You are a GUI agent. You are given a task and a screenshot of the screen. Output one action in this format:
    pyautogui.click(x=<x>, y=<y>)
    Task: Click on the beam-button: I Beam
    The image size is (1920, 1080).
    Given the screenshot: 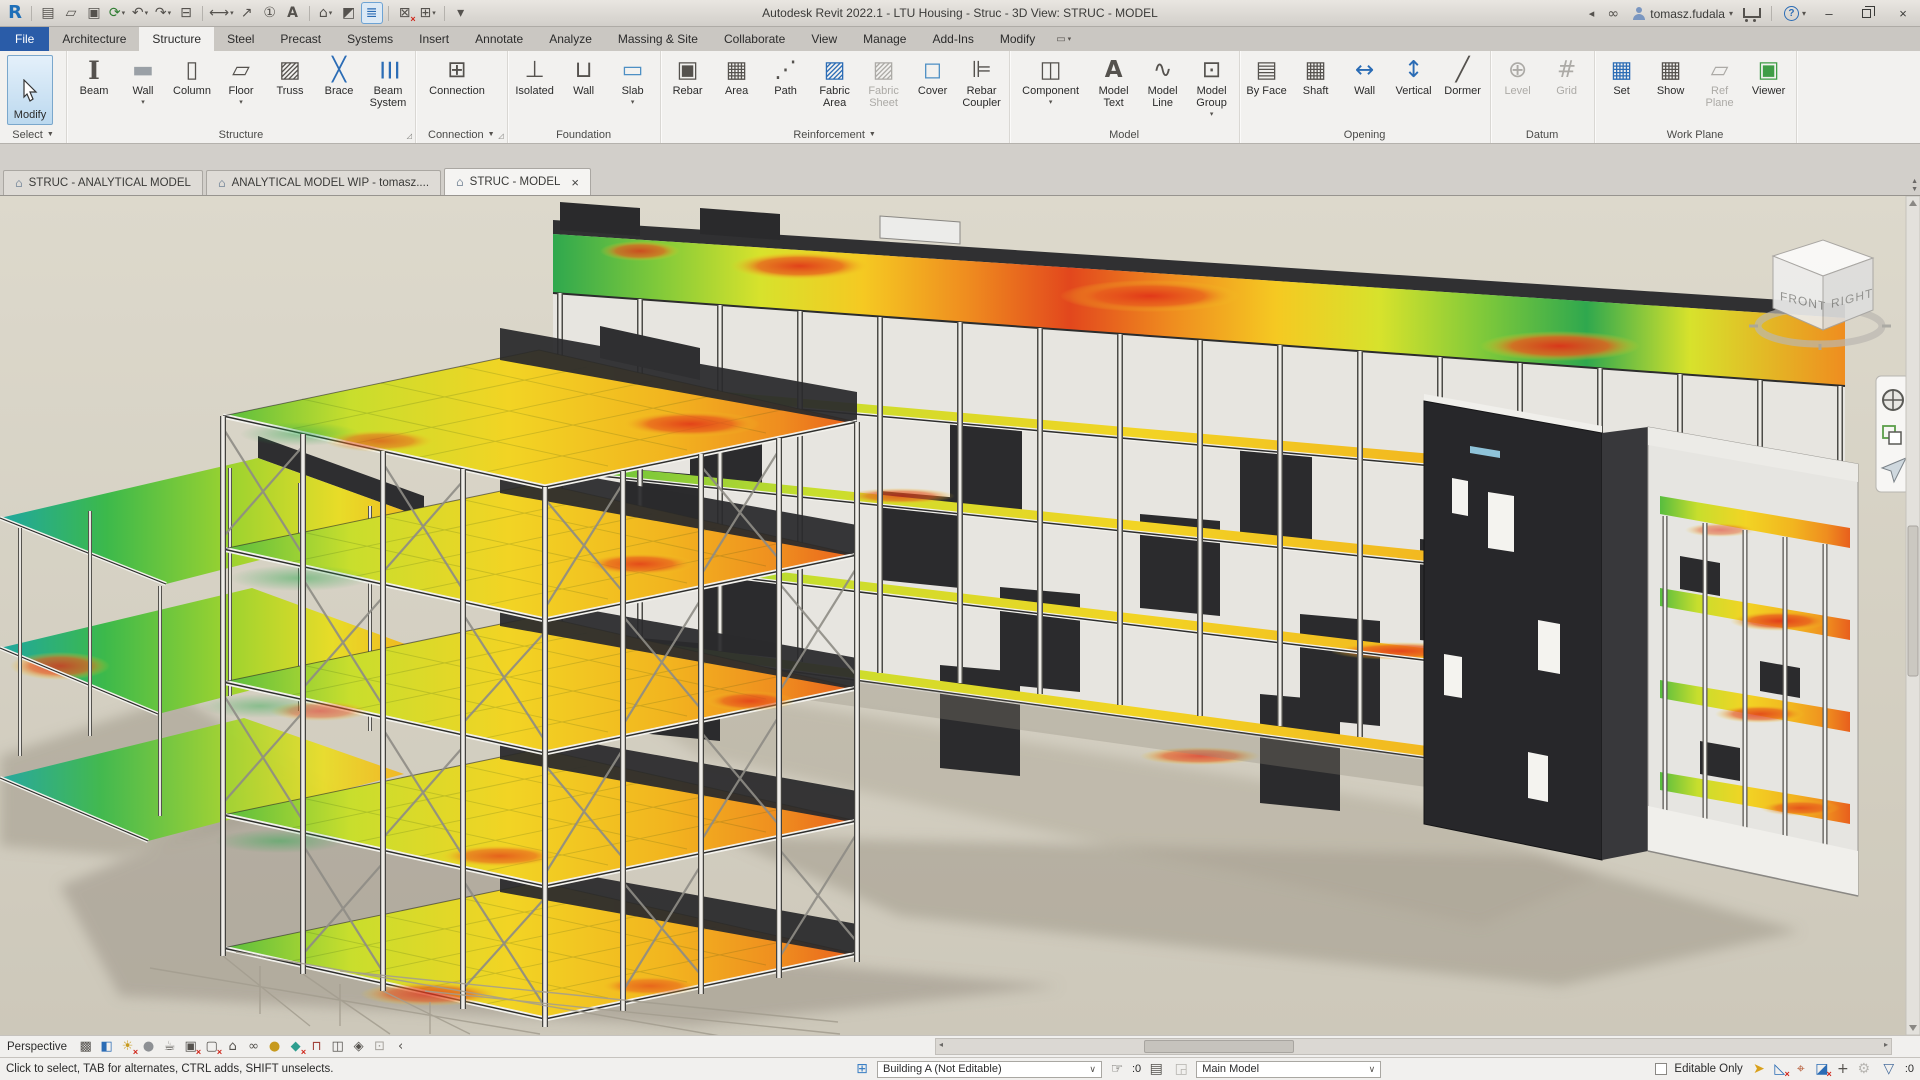 What is the action you would take?
    pyautogui.click(x=94, y=89)
    